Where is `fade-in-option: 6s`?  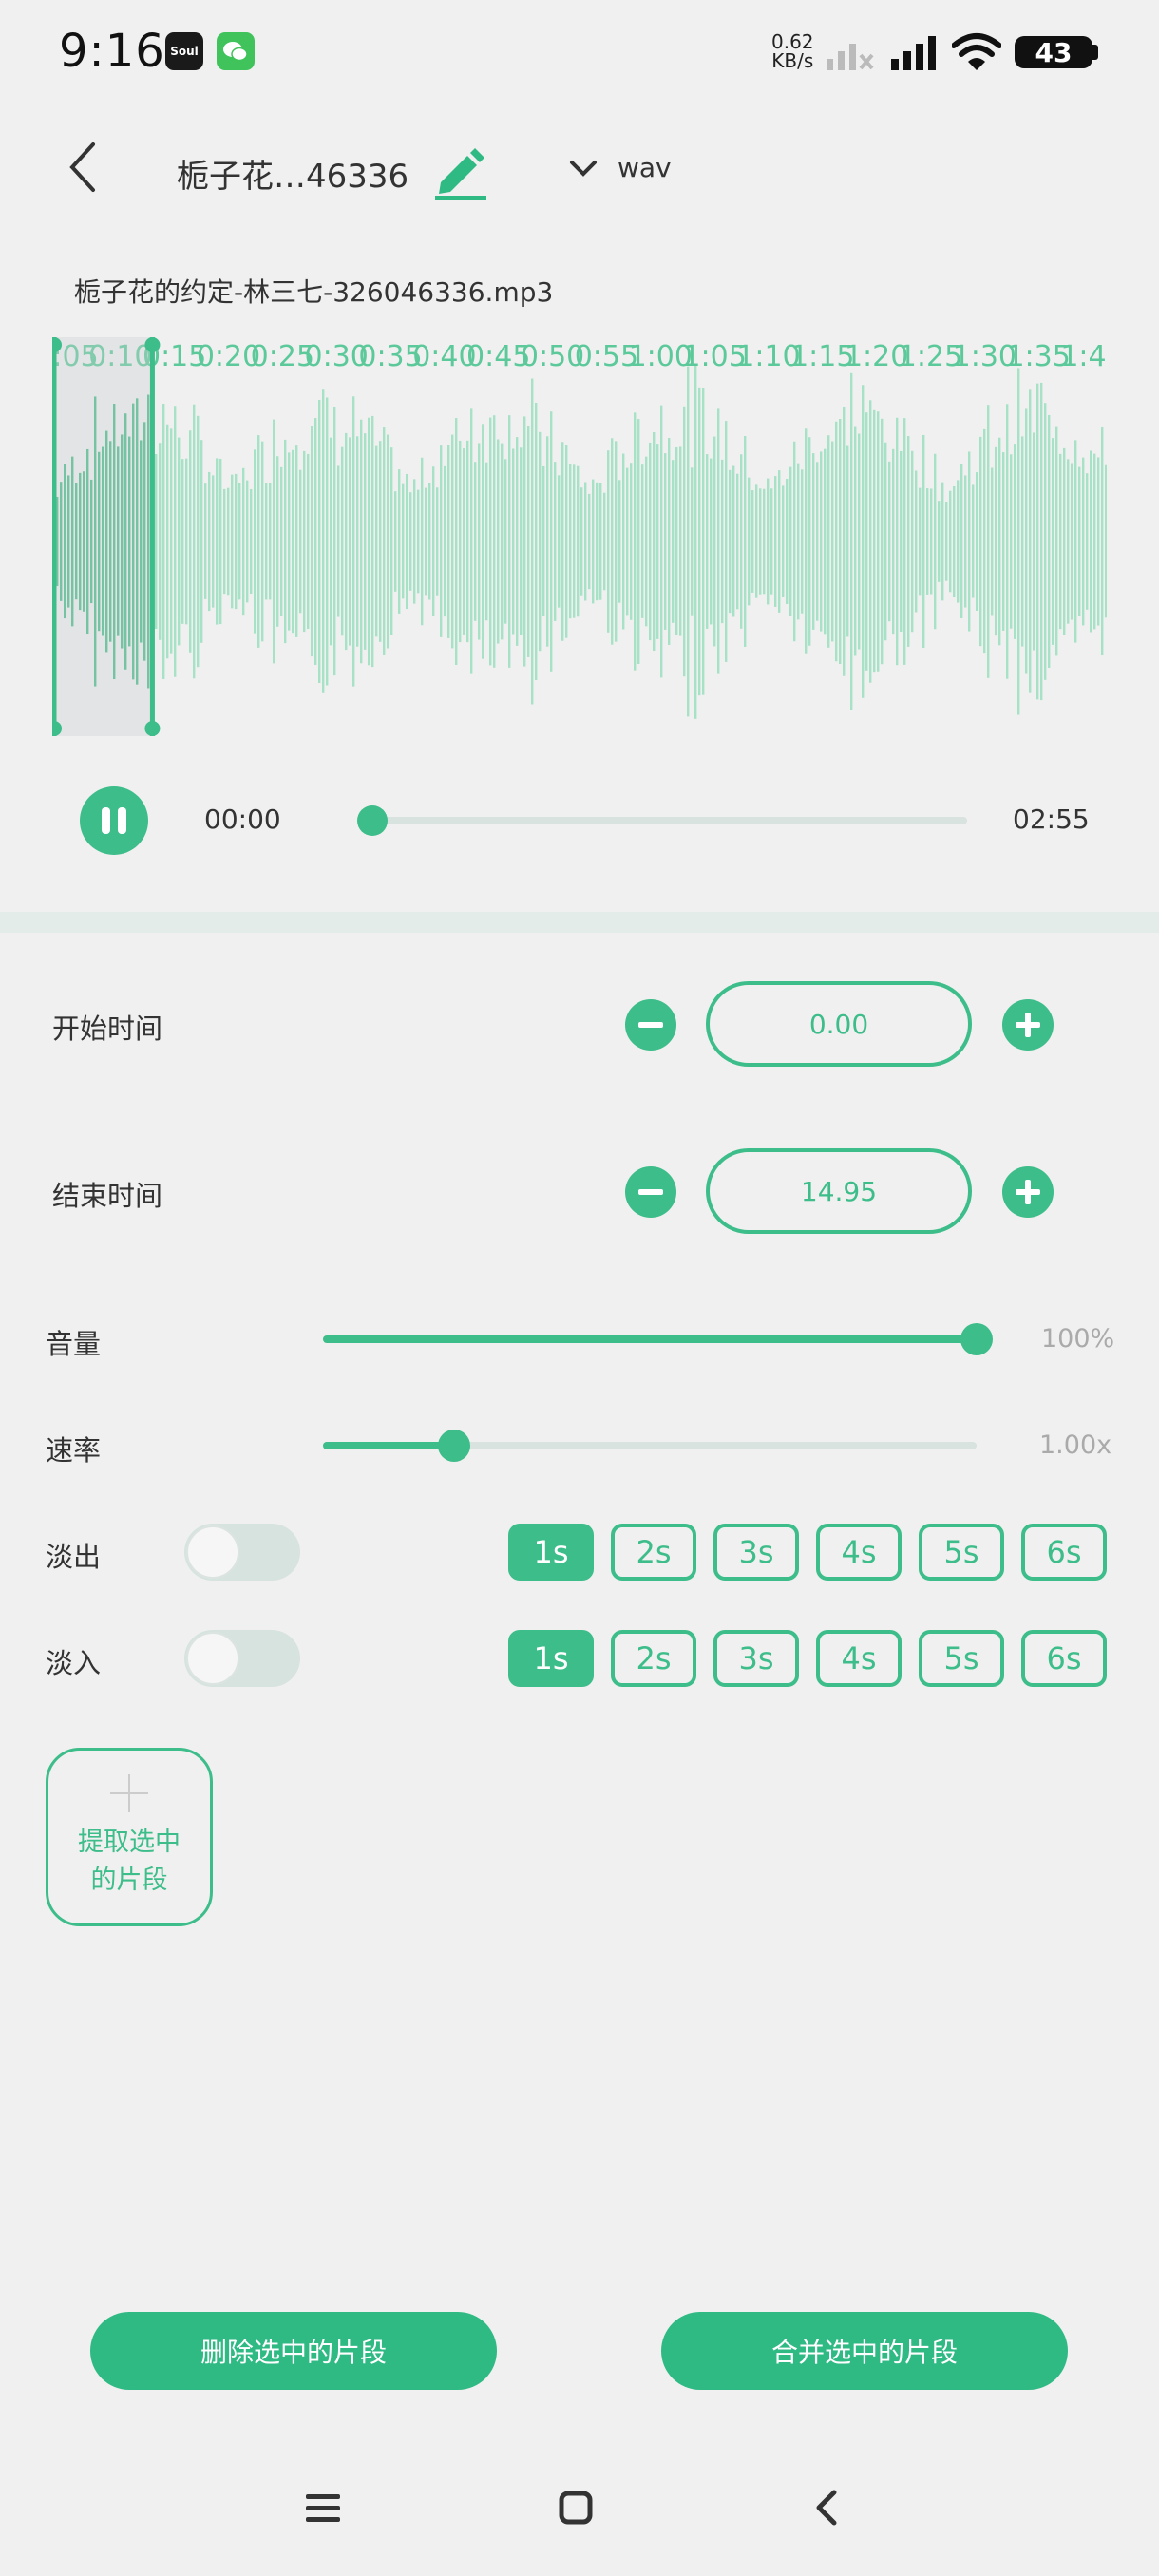
fade-in-option: 6s is located at coordinates (1064, 1658).